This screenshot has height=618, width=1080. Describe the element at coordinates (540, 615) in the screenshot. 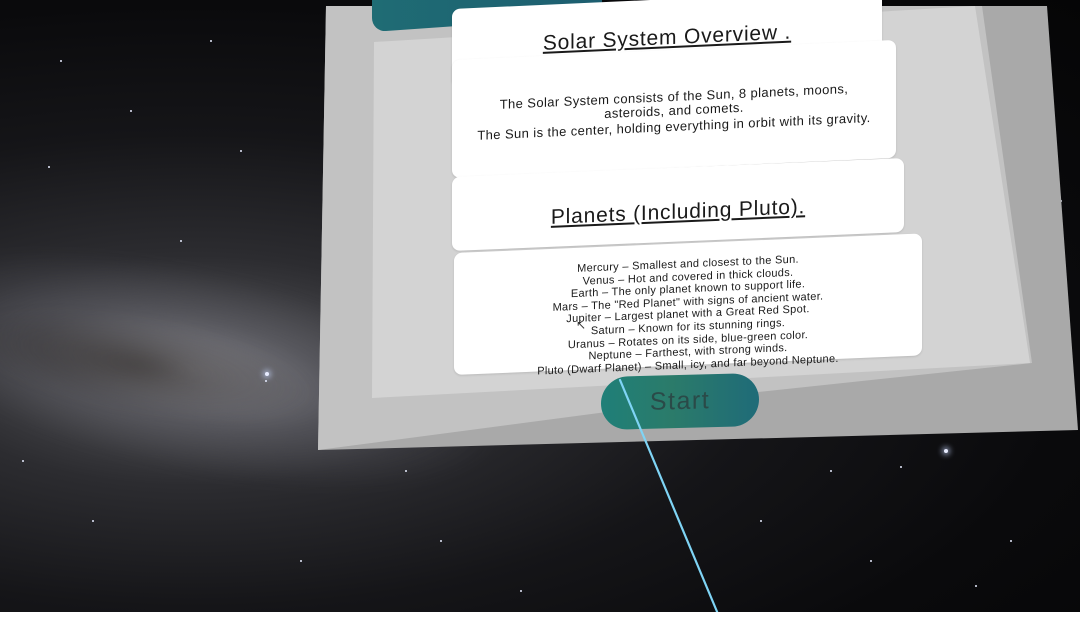

I see `bottom-border` at that location.